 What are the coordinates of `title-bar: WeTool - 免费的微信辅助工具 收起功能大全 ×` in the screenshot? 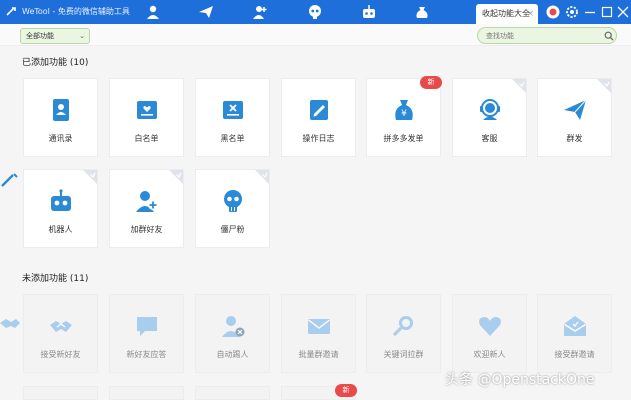 It's located at (315, 12).